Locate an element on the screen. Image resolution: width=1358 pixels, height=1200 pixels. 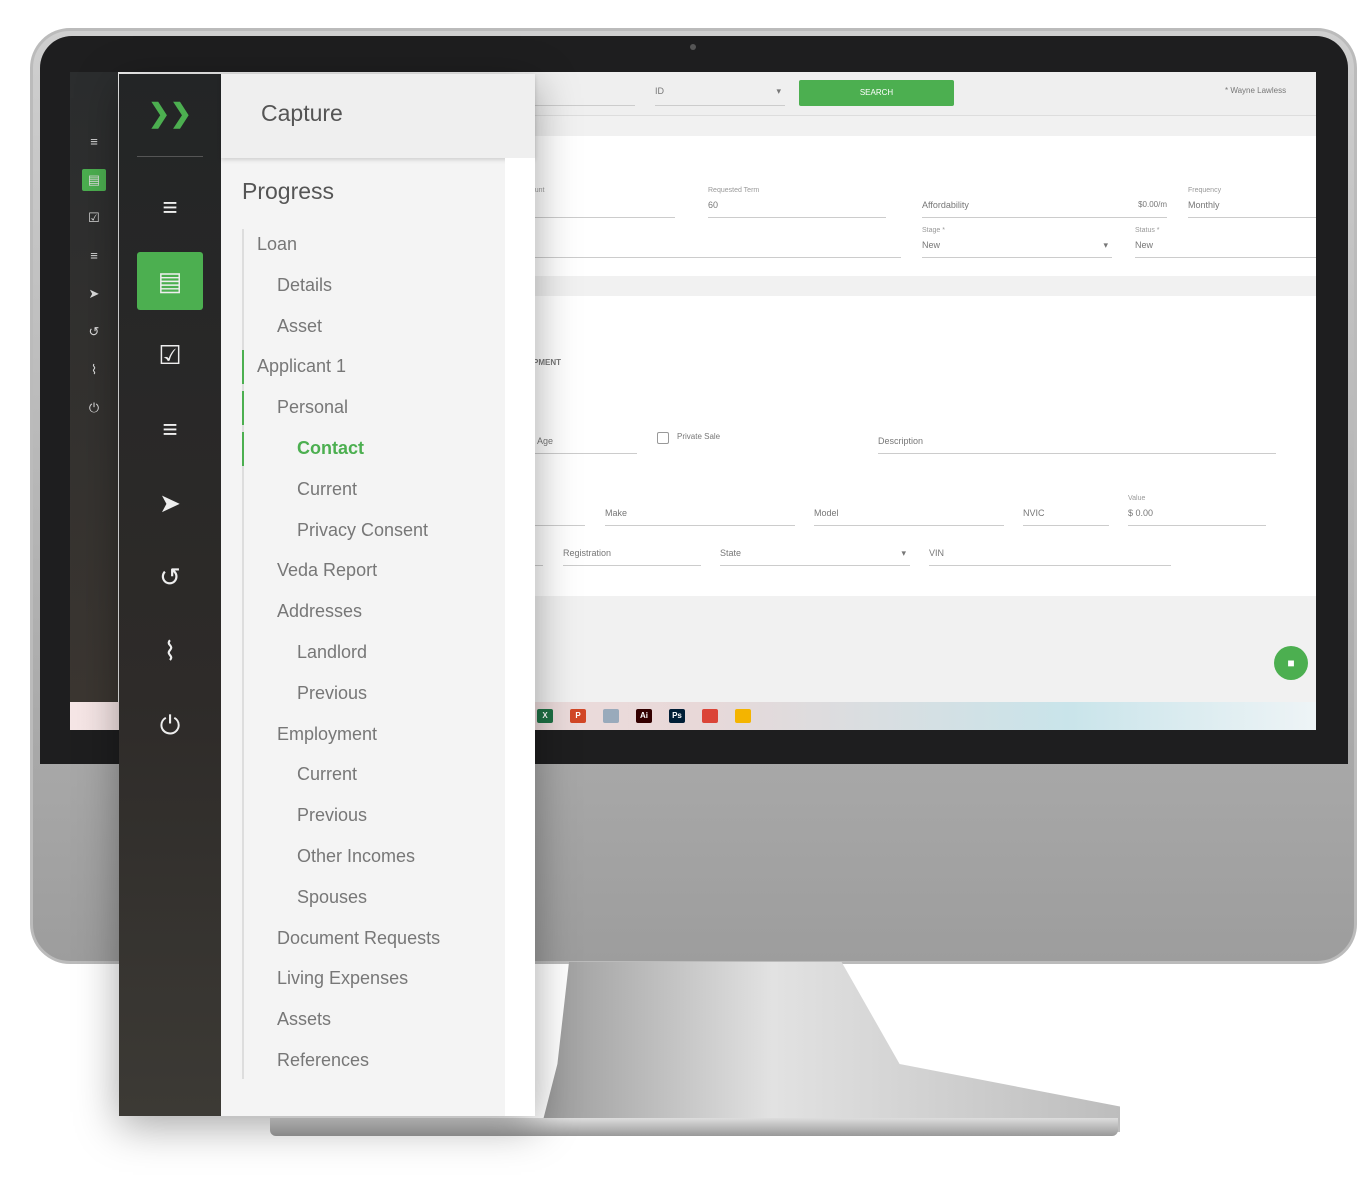
search-input: d is located at coordinates (580, 96).